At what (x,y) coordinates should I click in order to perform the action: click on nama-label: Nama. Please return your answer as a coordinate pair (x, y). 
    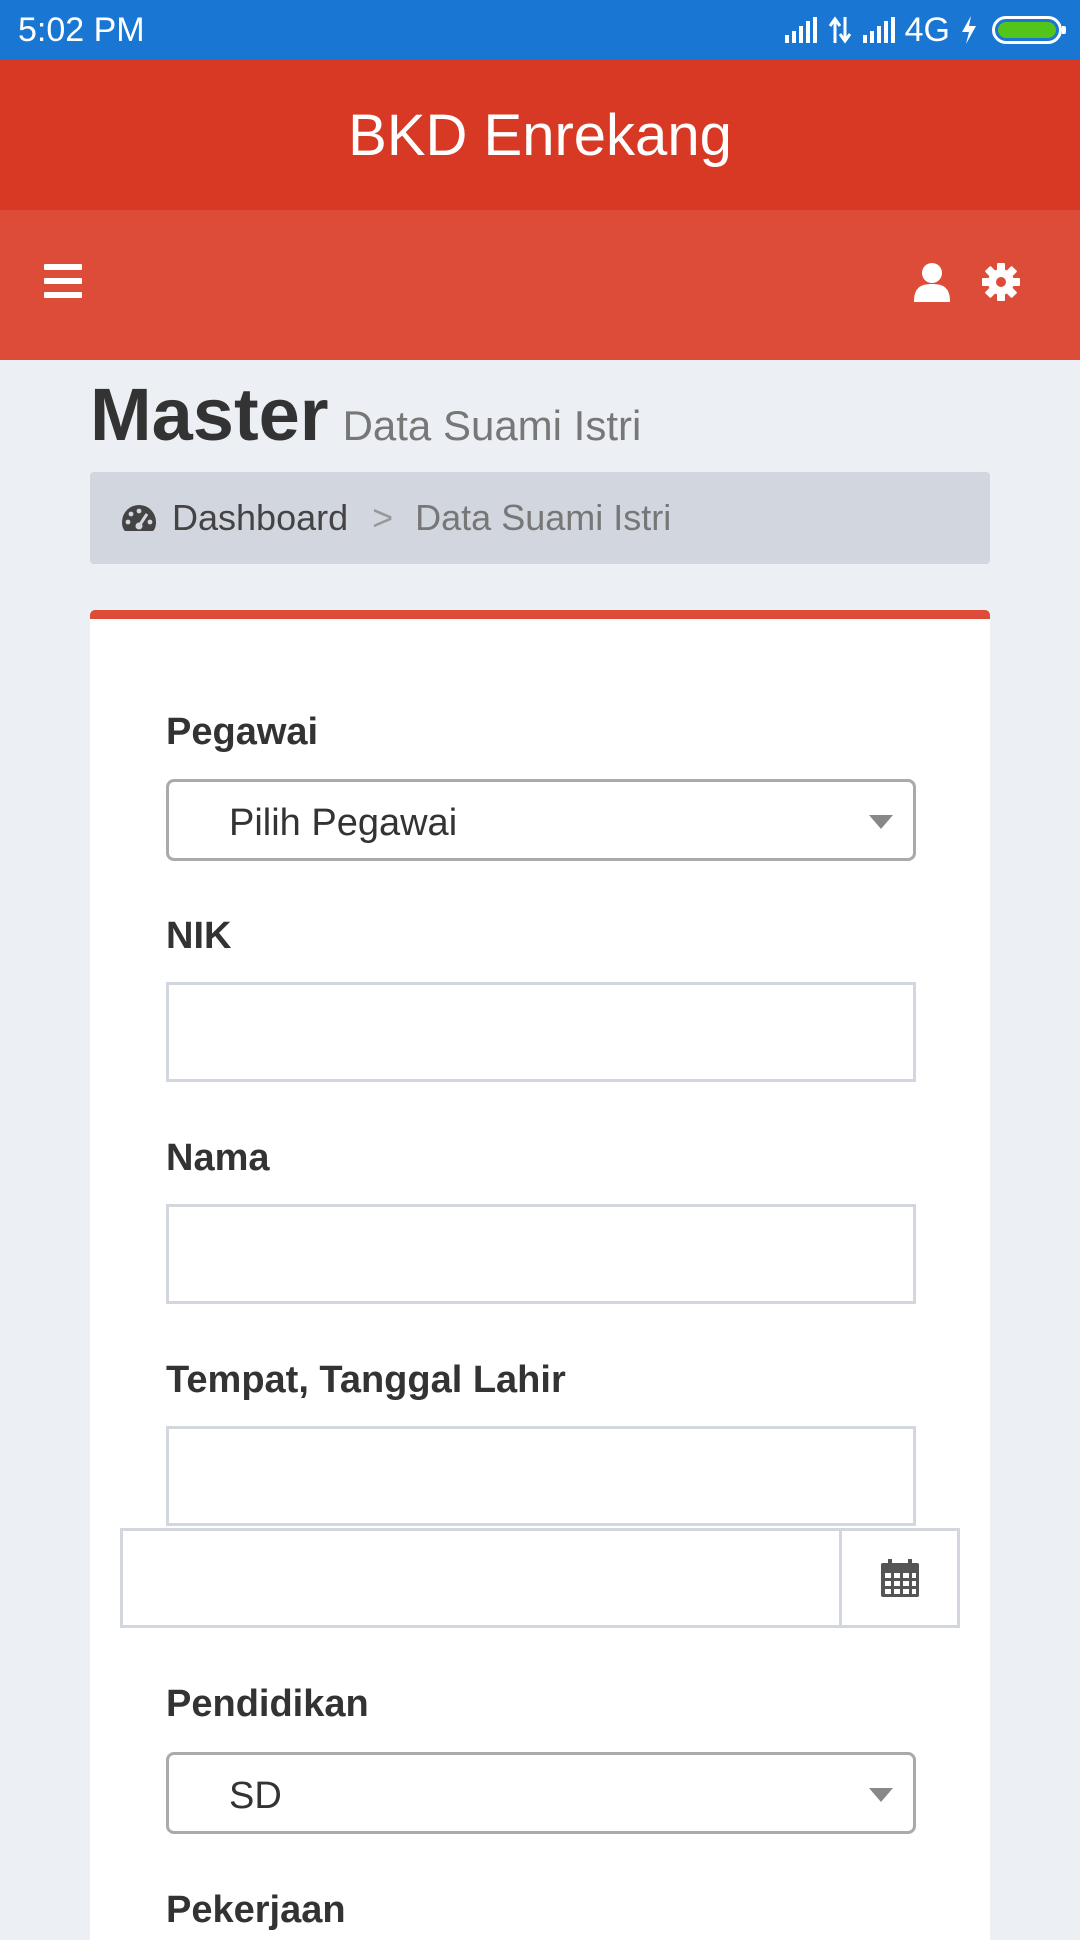
    Looking at the image, I should click on (218, 1158).